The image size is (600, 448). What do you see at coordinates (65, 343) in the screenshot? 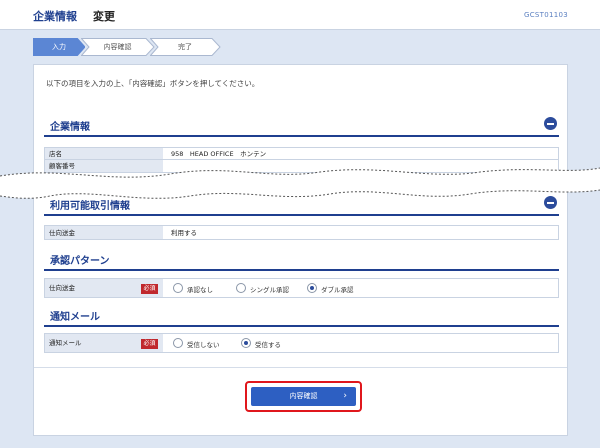
I see `notify-key: 通知メール` at bounding box center [65, 343].